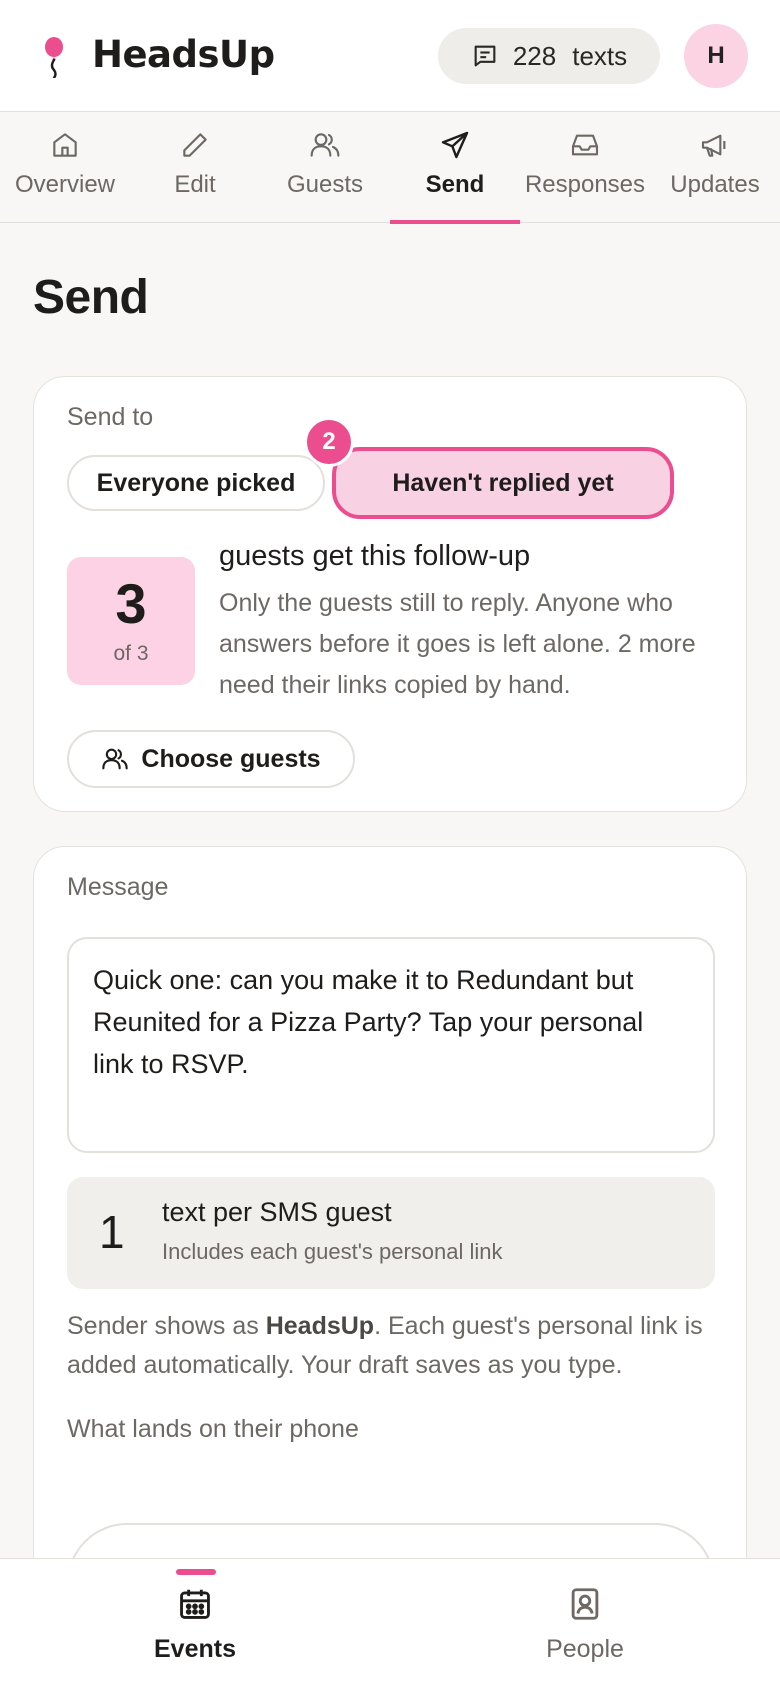 The height and width of the screenshot is (1688, 780). Describe the element at coordinates (329, 442) in the screenshot. I see `step-badge: 2` at that location.